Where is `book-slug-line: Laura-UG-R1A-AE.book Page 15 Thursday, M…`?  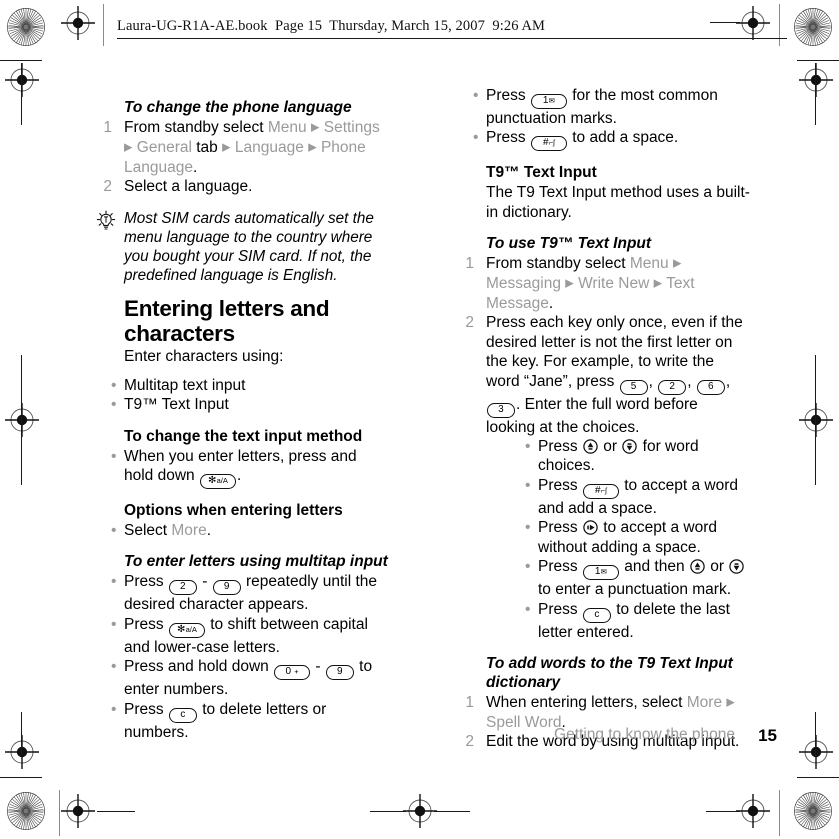
book-slug-line: Laura-UG-R1A-AE.book Page 15 Thursday, M… is located at coordinates (331, 26).